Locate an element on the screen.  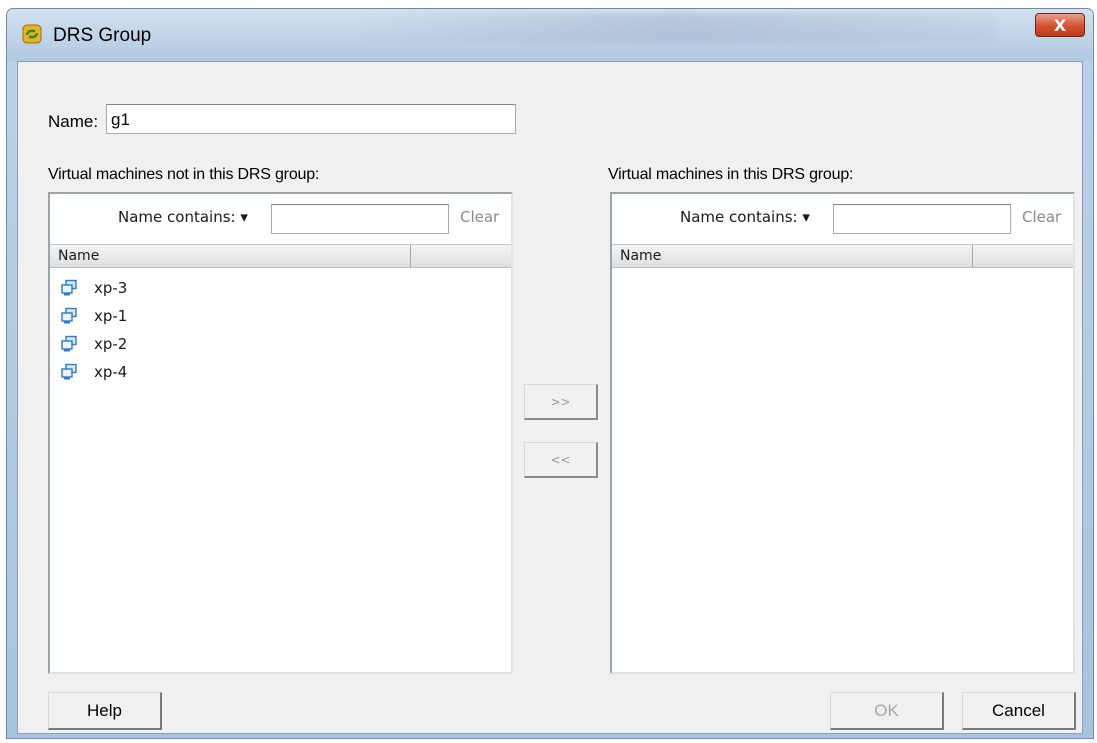
cancel-button: Cancel is located at coordinates (1019, 711).